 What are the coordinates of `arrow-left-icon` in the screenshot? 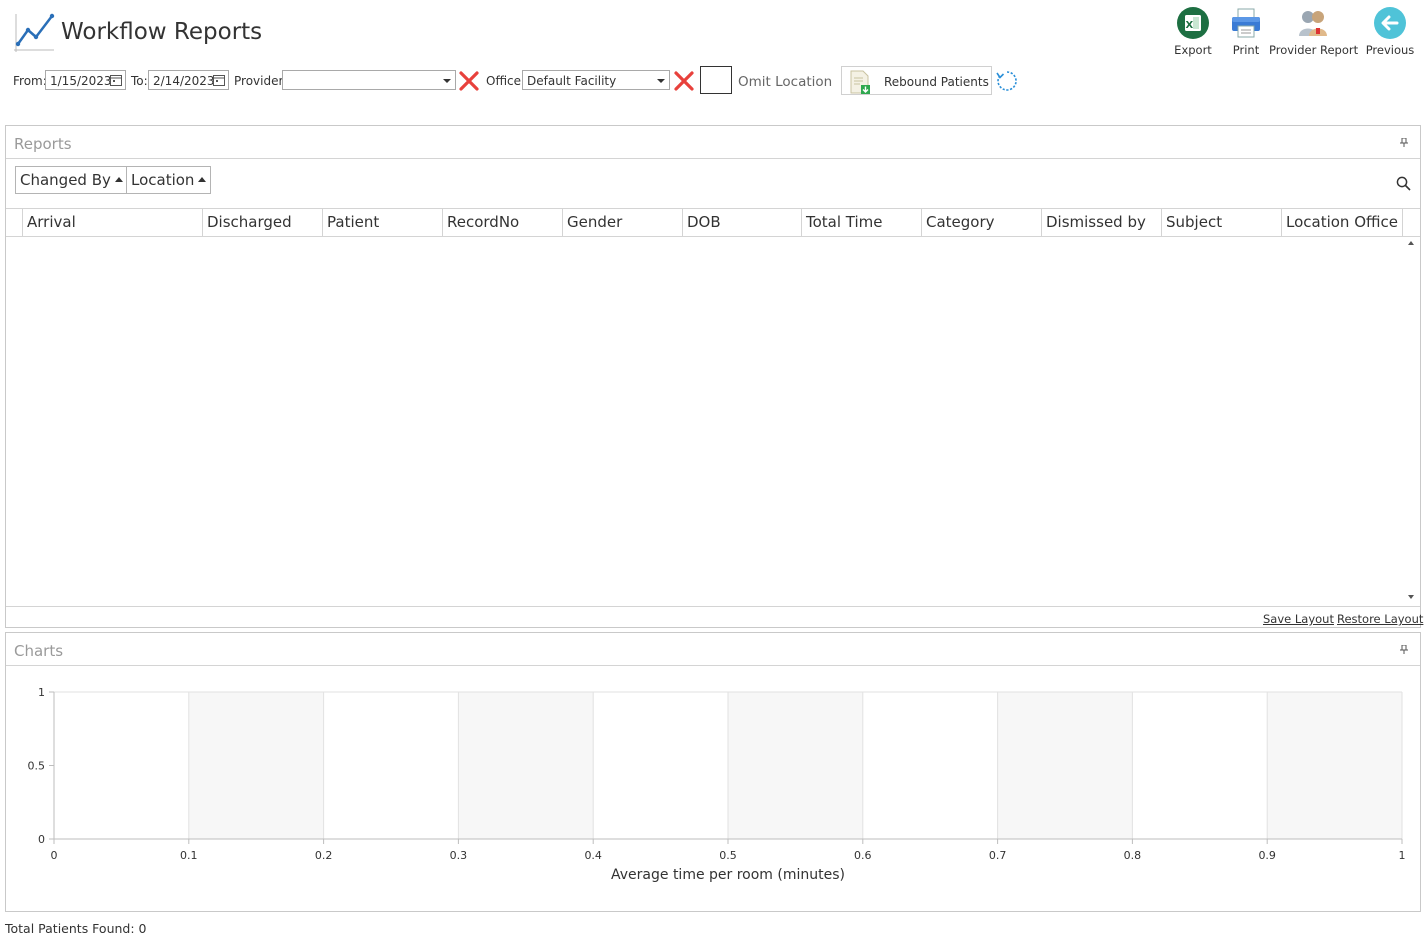 It's located at (1390, 23).